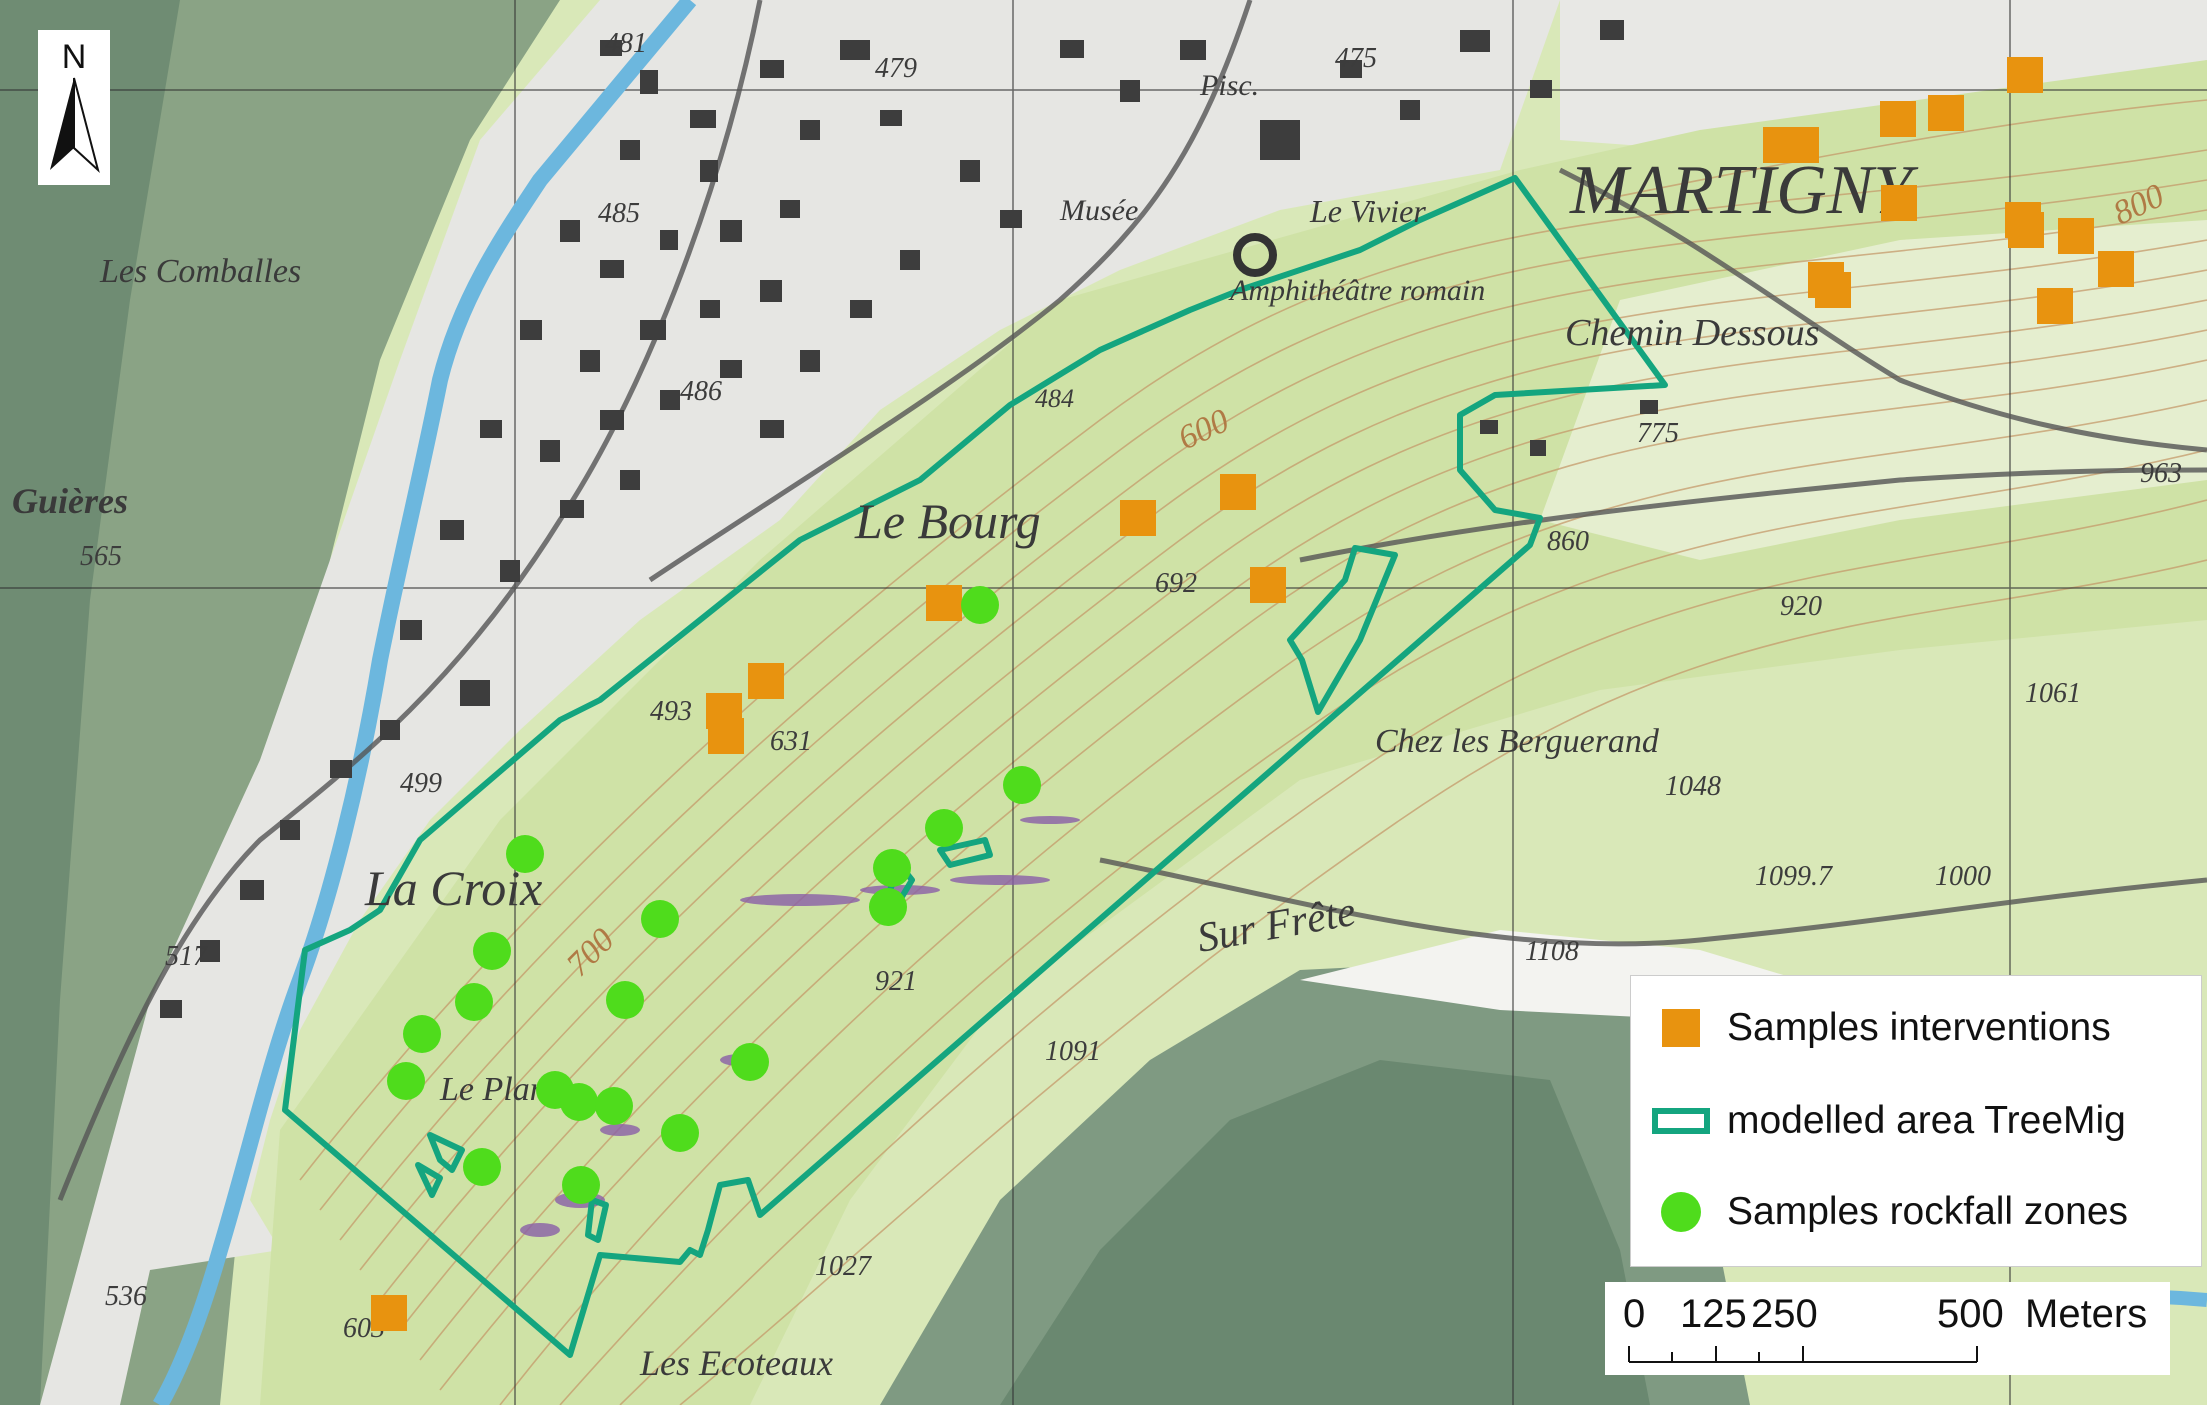 The image size is (2207, 1405). Describe the element at coordinates (200, 271) in the screenshot. I see `place-label-les-comballes: Les Comballes` at that location.